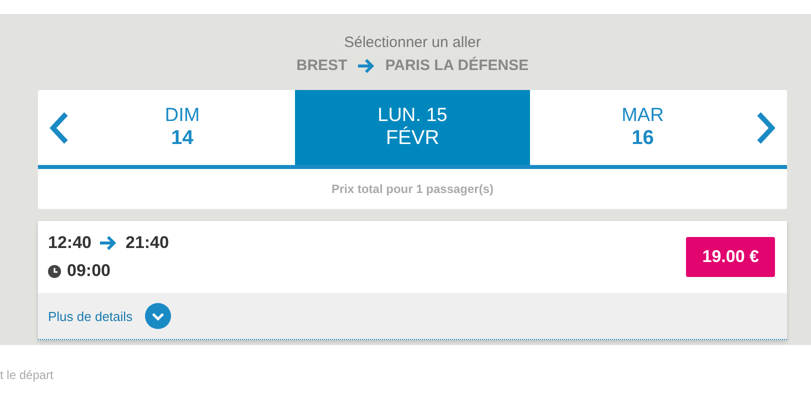 This screenshot has height=405, width=811. Describe the element at coordinates (412, 189) in the screenshot. I see `price-note: Prix total pour 1 passager(s)` at that location.